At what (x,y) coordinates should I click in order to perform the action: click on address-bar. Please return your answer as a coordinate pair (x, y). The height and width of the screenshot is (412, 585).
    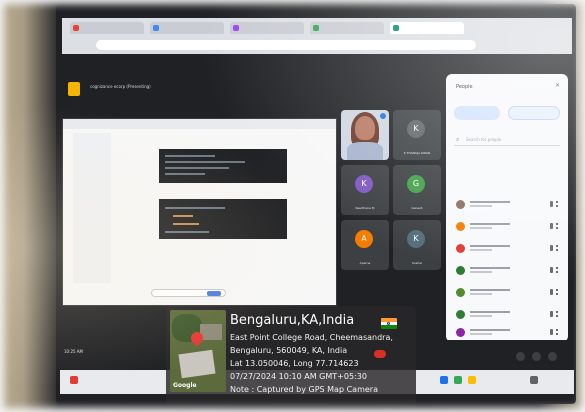
    Looking at the image, I should click on (286, 45).